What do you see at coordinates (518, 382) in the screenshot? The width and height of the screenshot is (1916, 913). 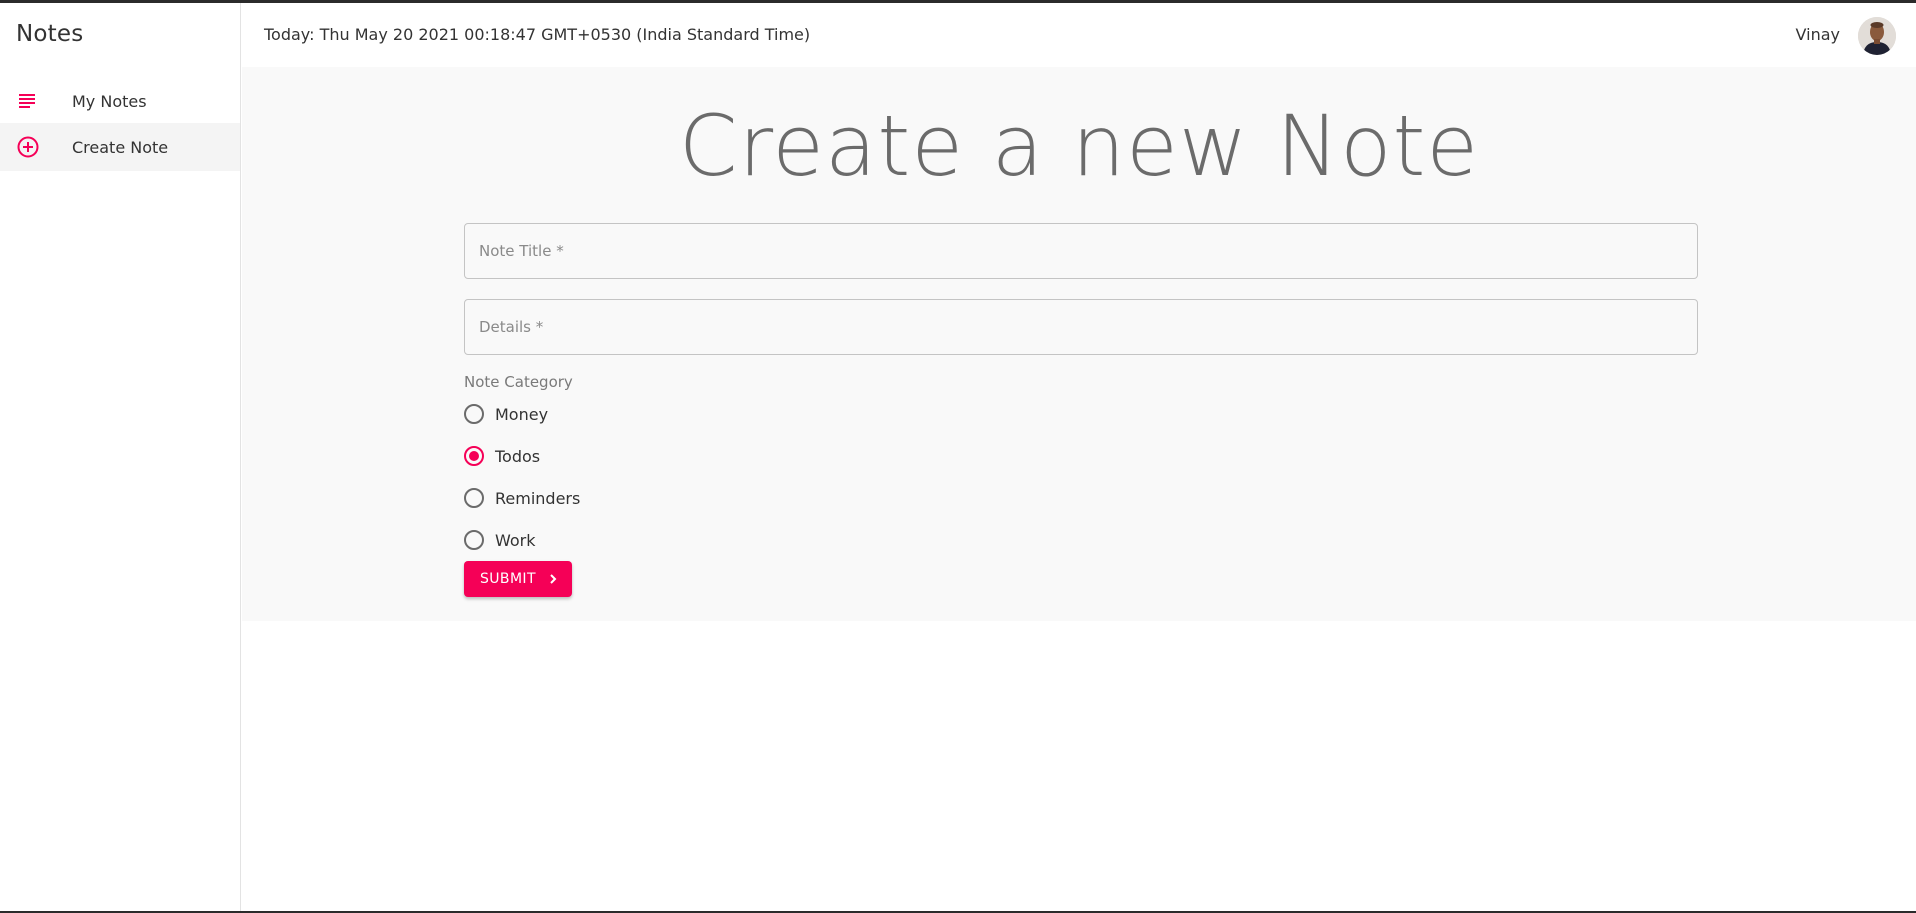 I see `note-category-label: Note Category` at bounding box center [518, 382].